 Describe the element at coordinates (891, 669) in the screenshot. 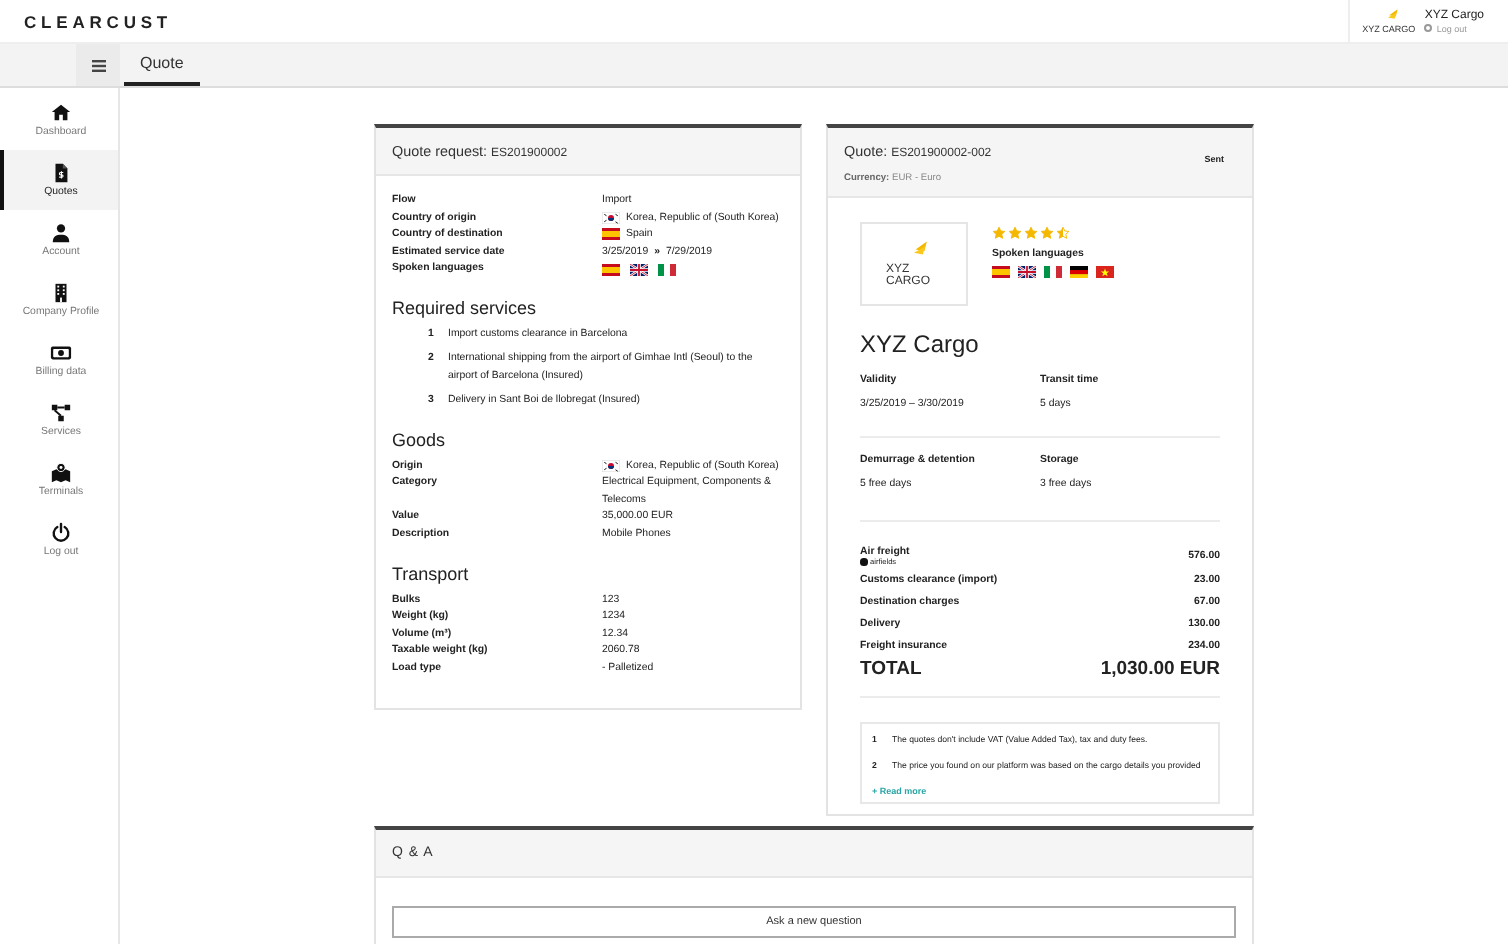

I see `total-label: TOTAL` at that location.